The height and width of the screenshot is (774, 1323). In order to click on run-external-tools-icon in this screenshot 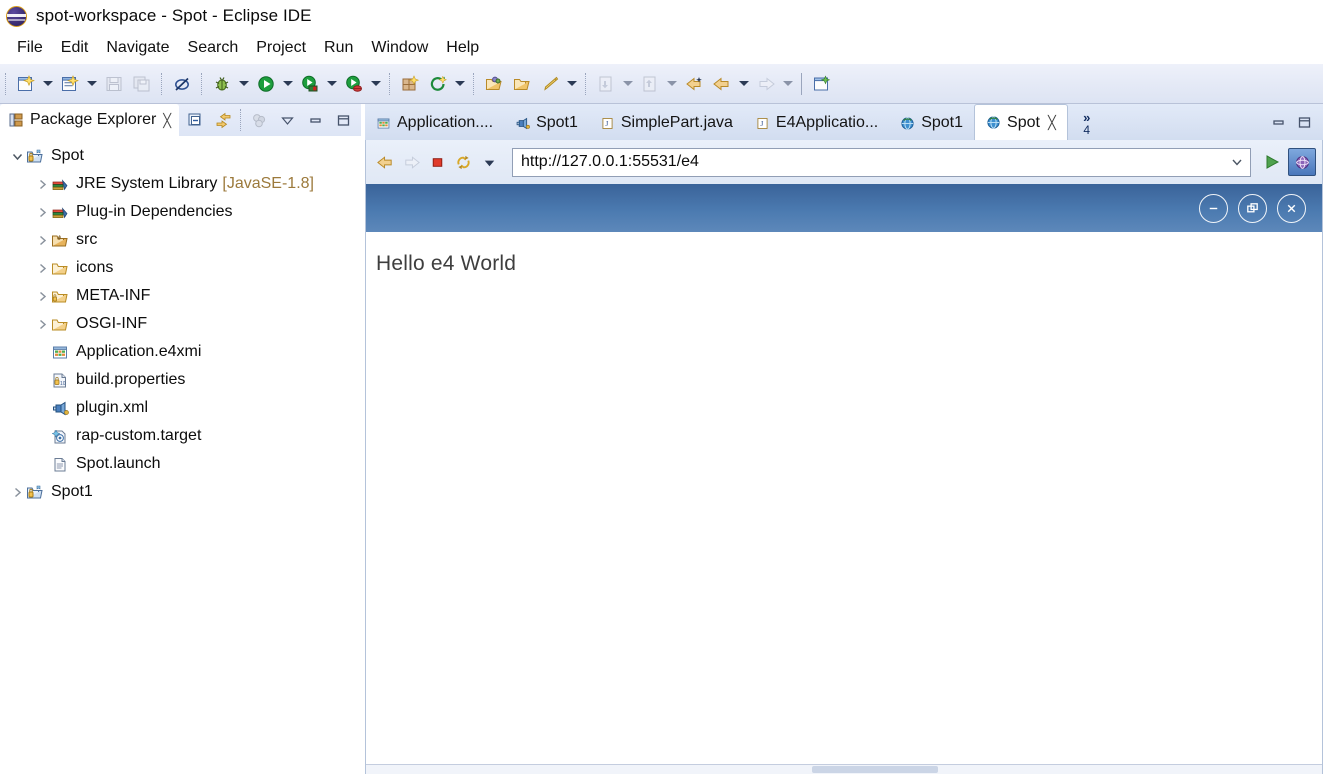, I will do `click(310, 84)`.